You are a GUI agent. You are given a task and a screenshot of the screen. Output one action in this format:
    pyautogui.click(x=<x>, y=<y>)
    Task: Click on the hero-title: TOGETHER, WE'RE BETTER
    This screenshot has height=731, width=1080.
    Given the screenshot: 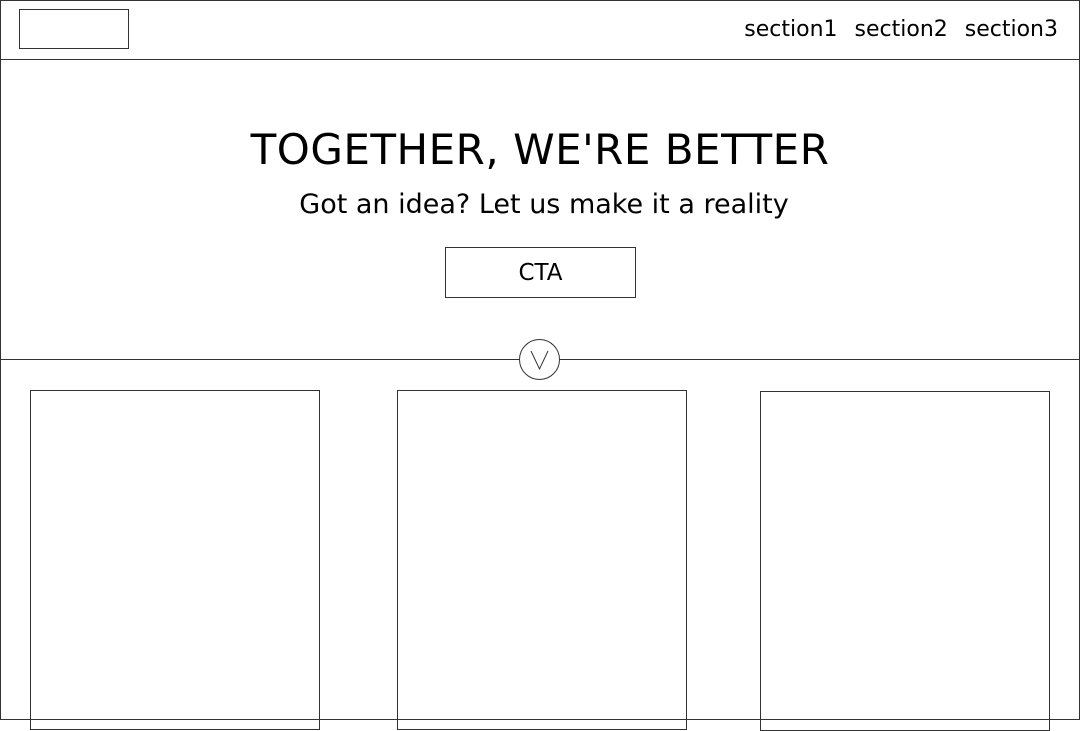 What is the action you would take?
    pyautogui.click(x=540, y=149)
    